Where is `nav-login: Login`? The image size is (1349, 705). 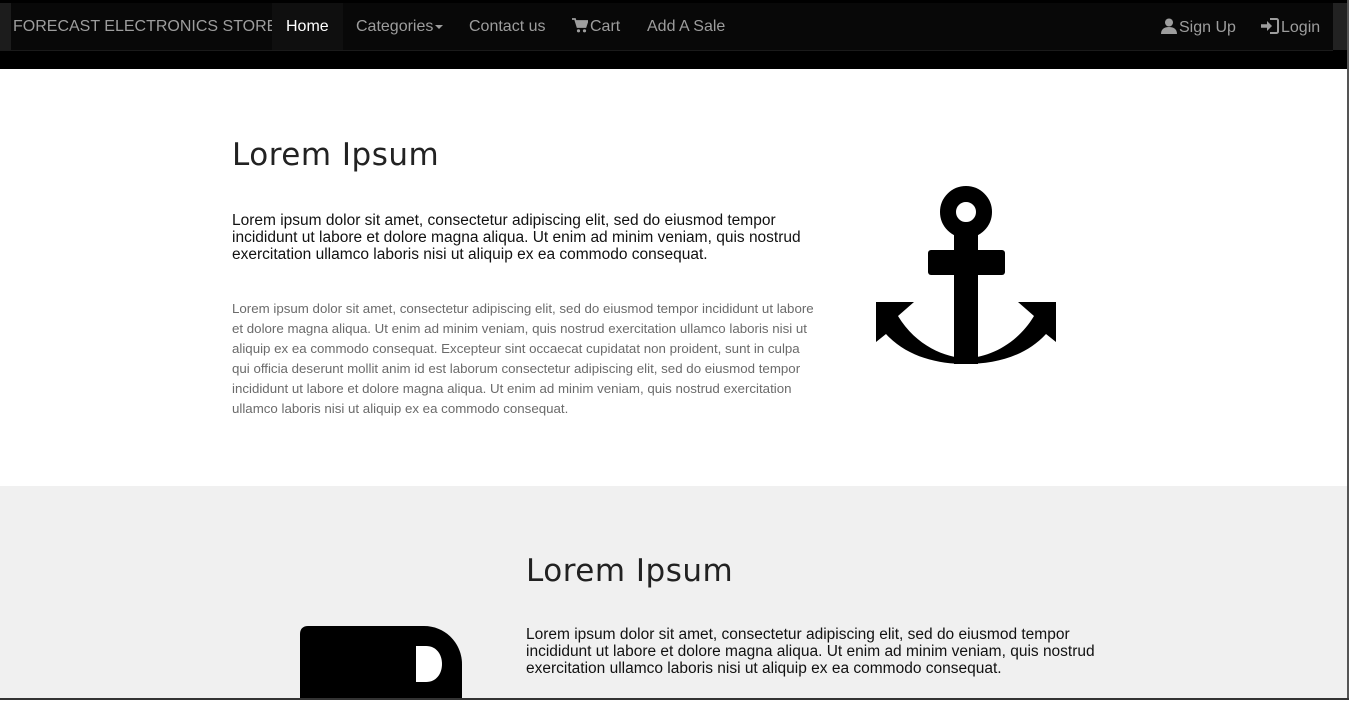 nav-login: Login is located at coordinates (1290, 27).